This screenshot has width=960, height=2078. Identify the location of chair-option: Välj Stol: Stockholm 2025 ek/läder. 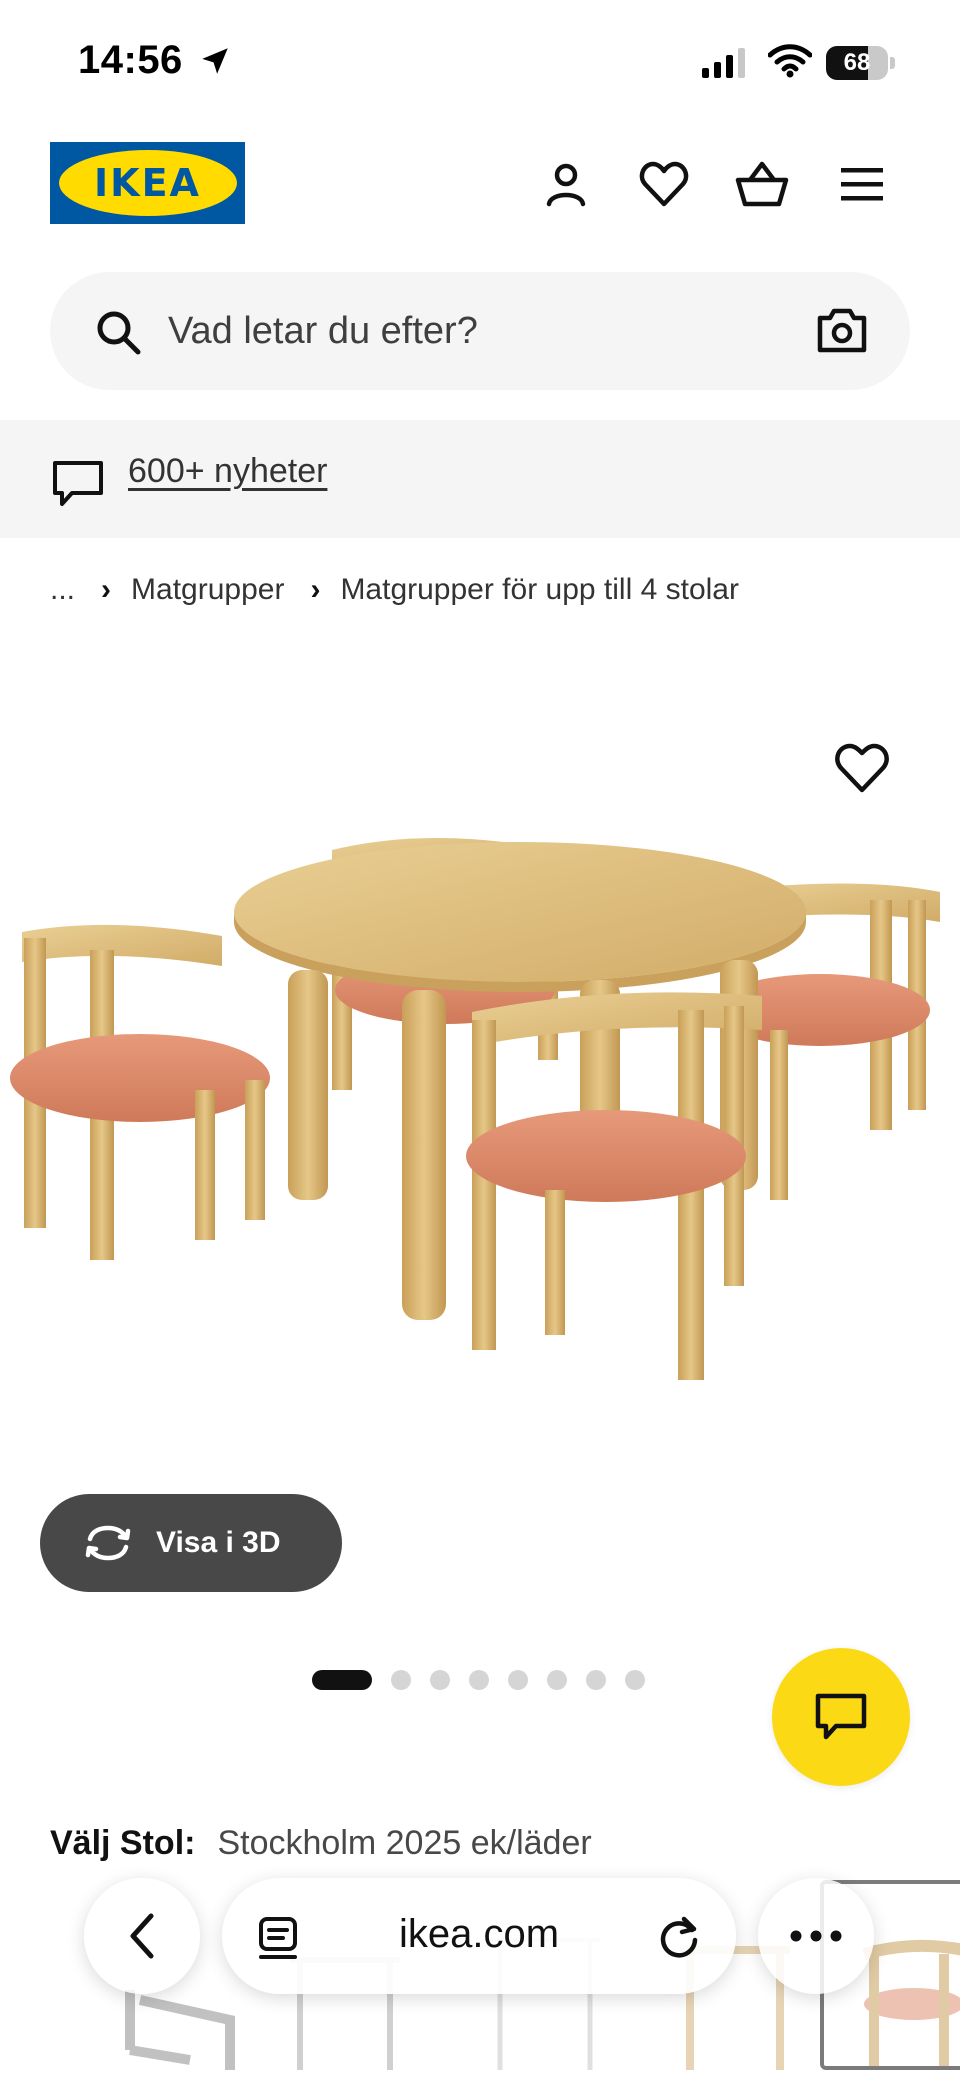
(321, 1843).